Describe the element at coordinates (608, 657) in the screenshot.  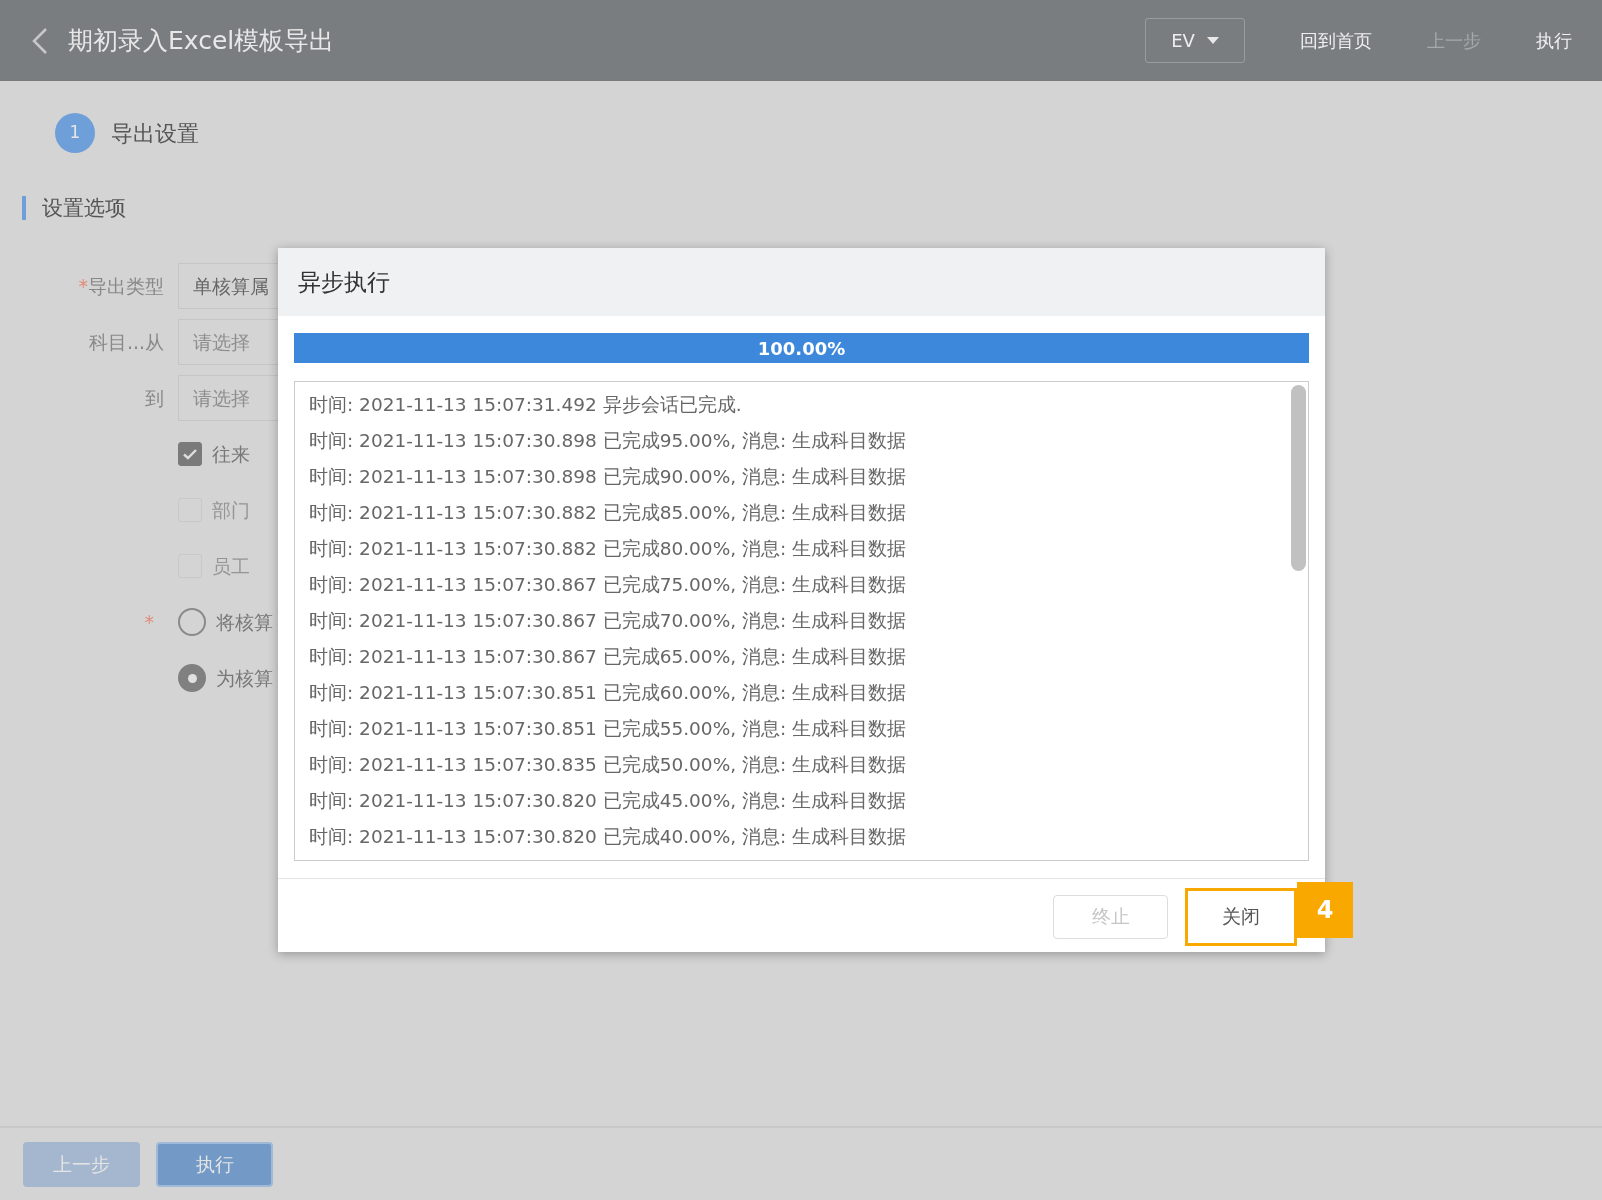
I see `log-line: 时间: 2021-11-13 15:07:30.867 已完成65.00%, 消息: 生成科目数据` at that location.